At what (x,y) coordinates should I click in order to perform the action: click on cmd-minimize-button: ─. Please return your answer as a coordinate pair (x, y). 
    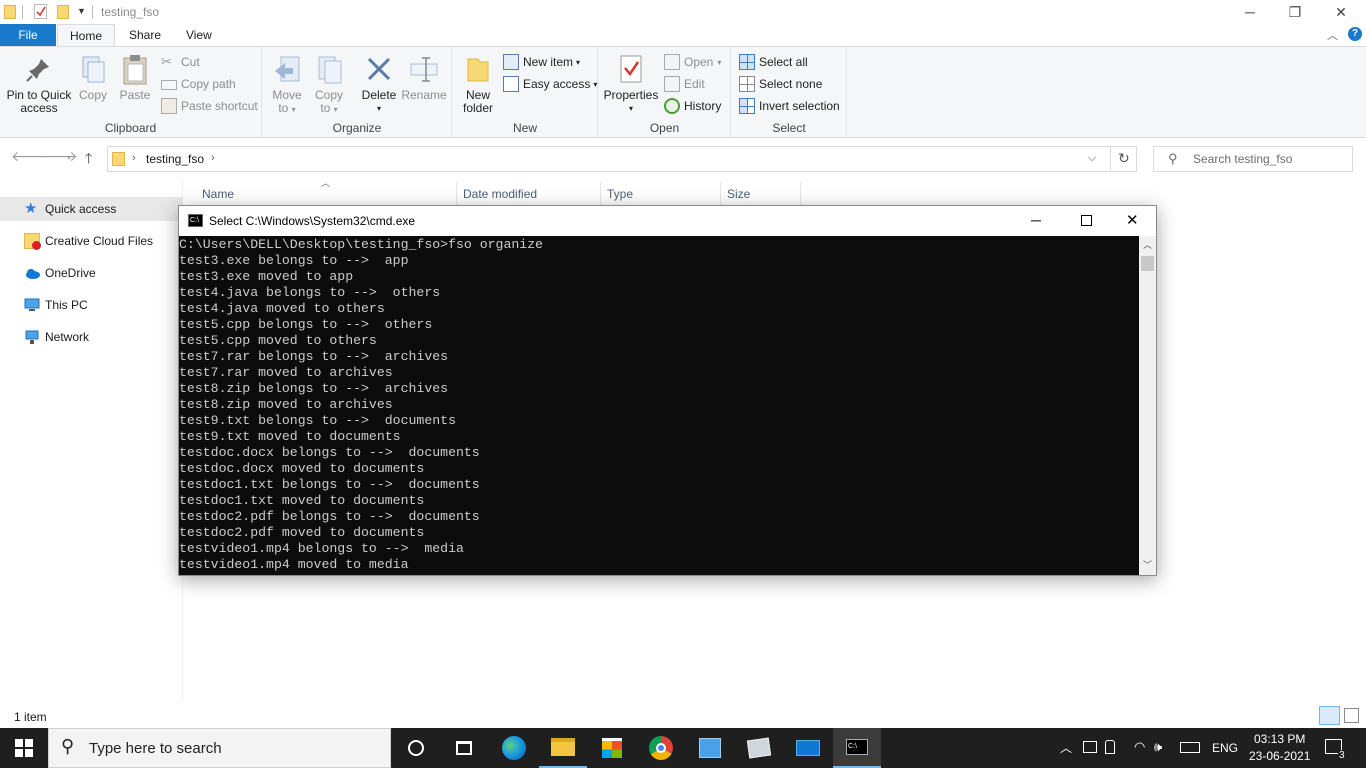
    Looking at the image, I should click on (1036, 220).